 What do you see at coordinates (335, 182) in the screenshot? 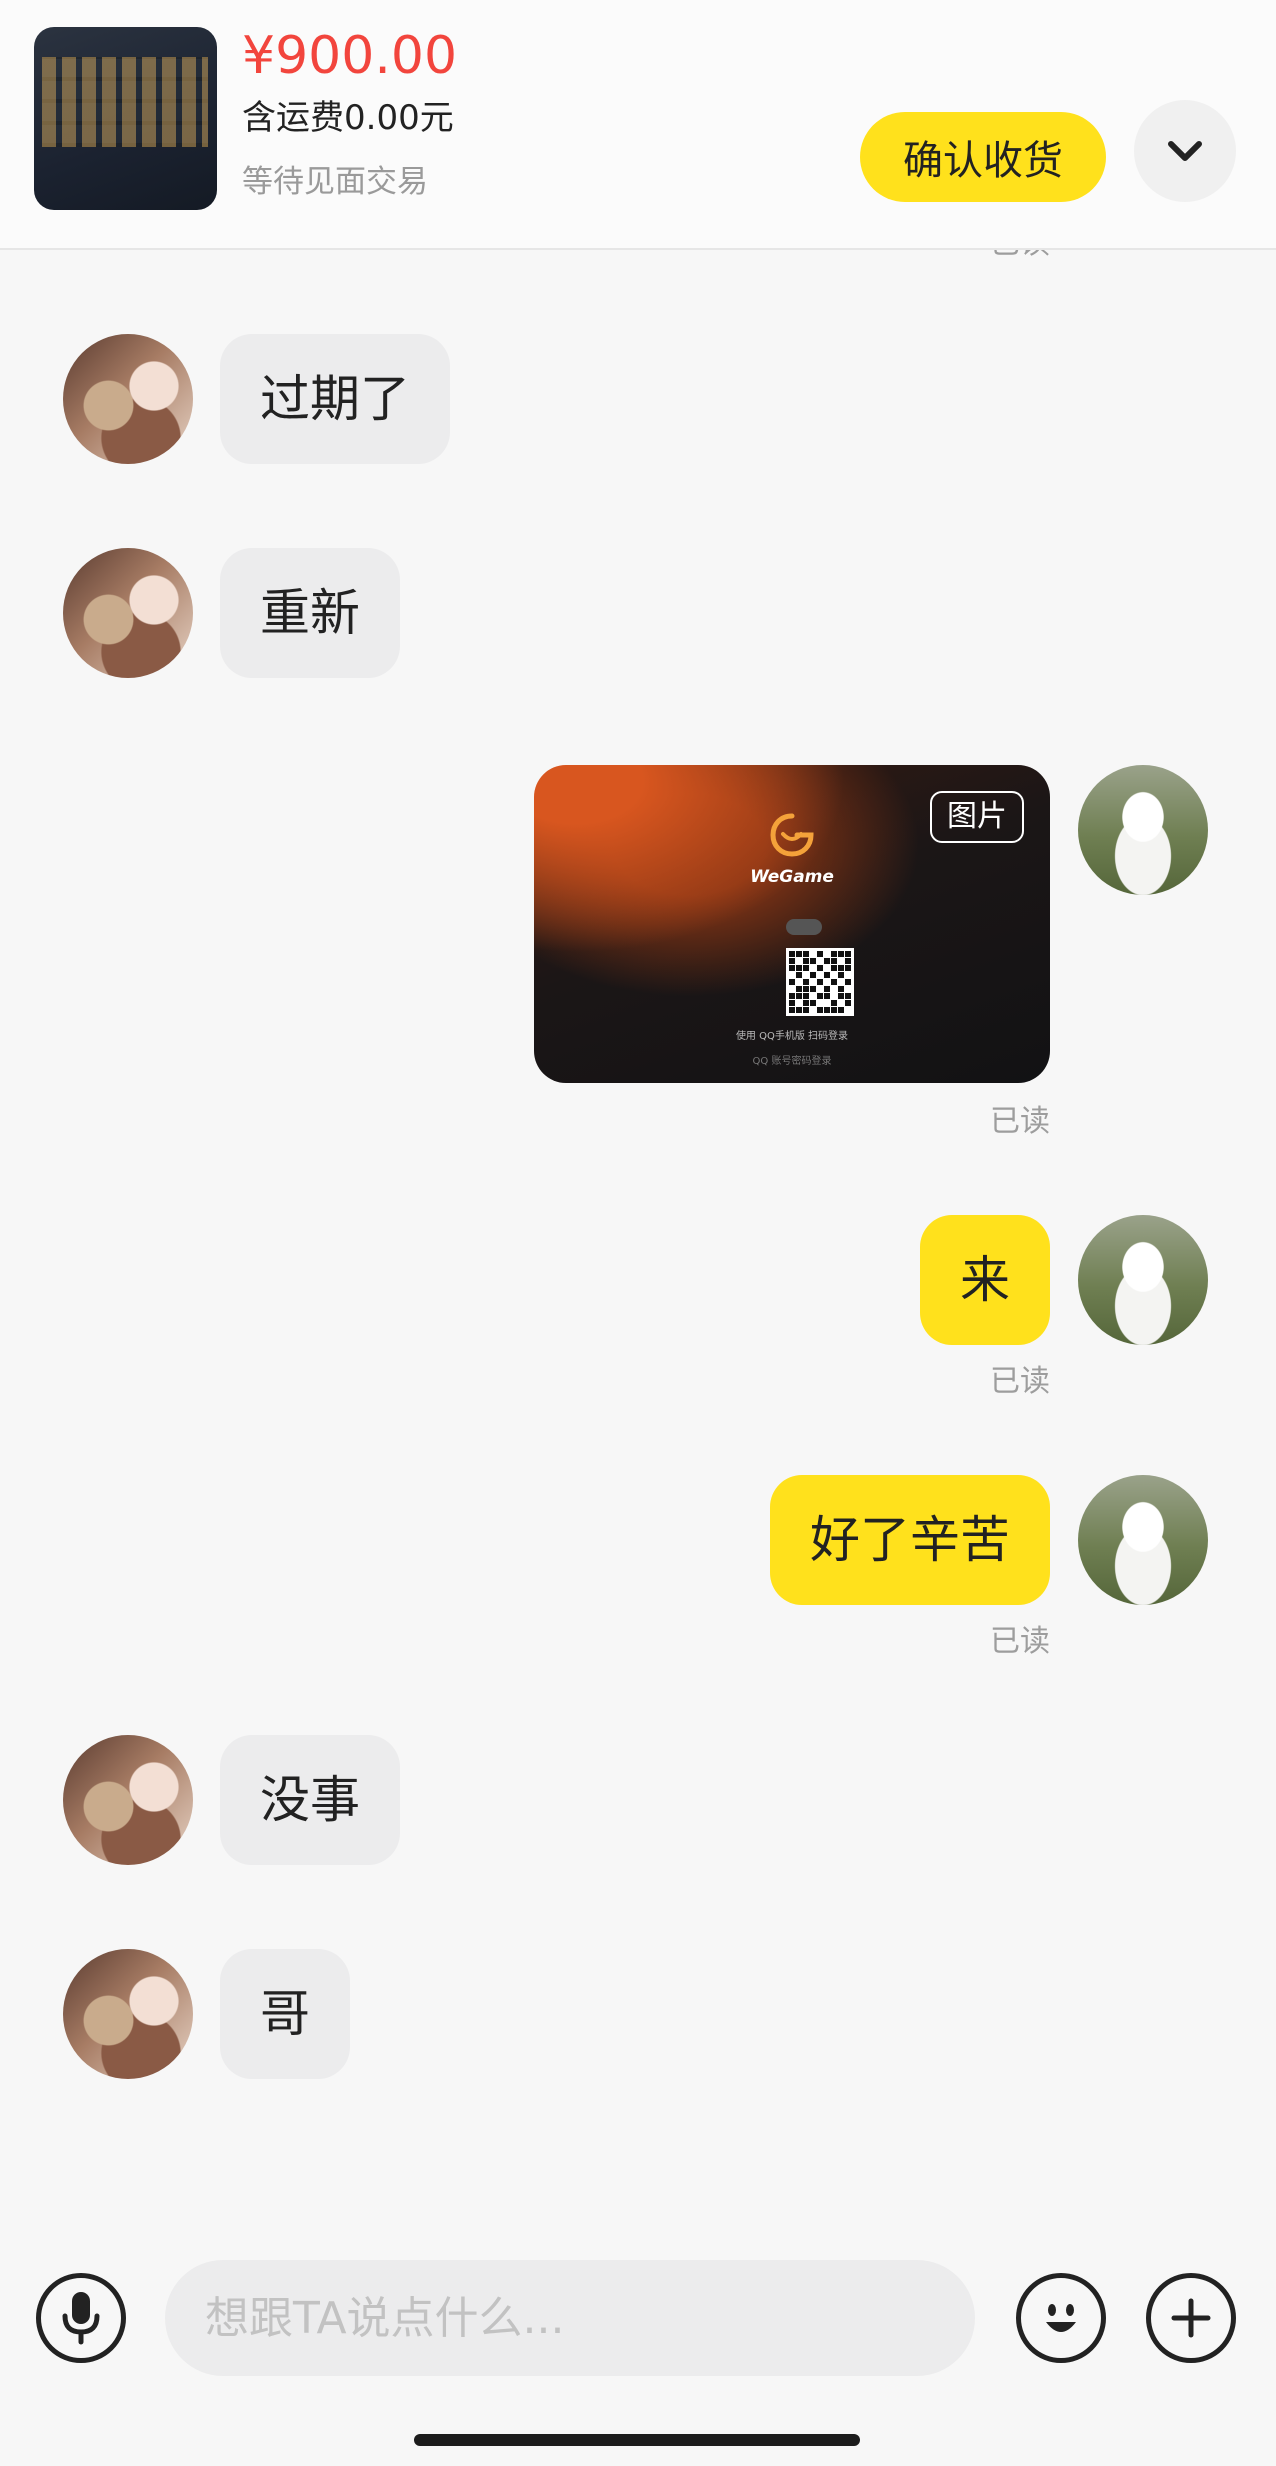
I see `order-status: 等待见面交易` at bounding box center [335, 182].